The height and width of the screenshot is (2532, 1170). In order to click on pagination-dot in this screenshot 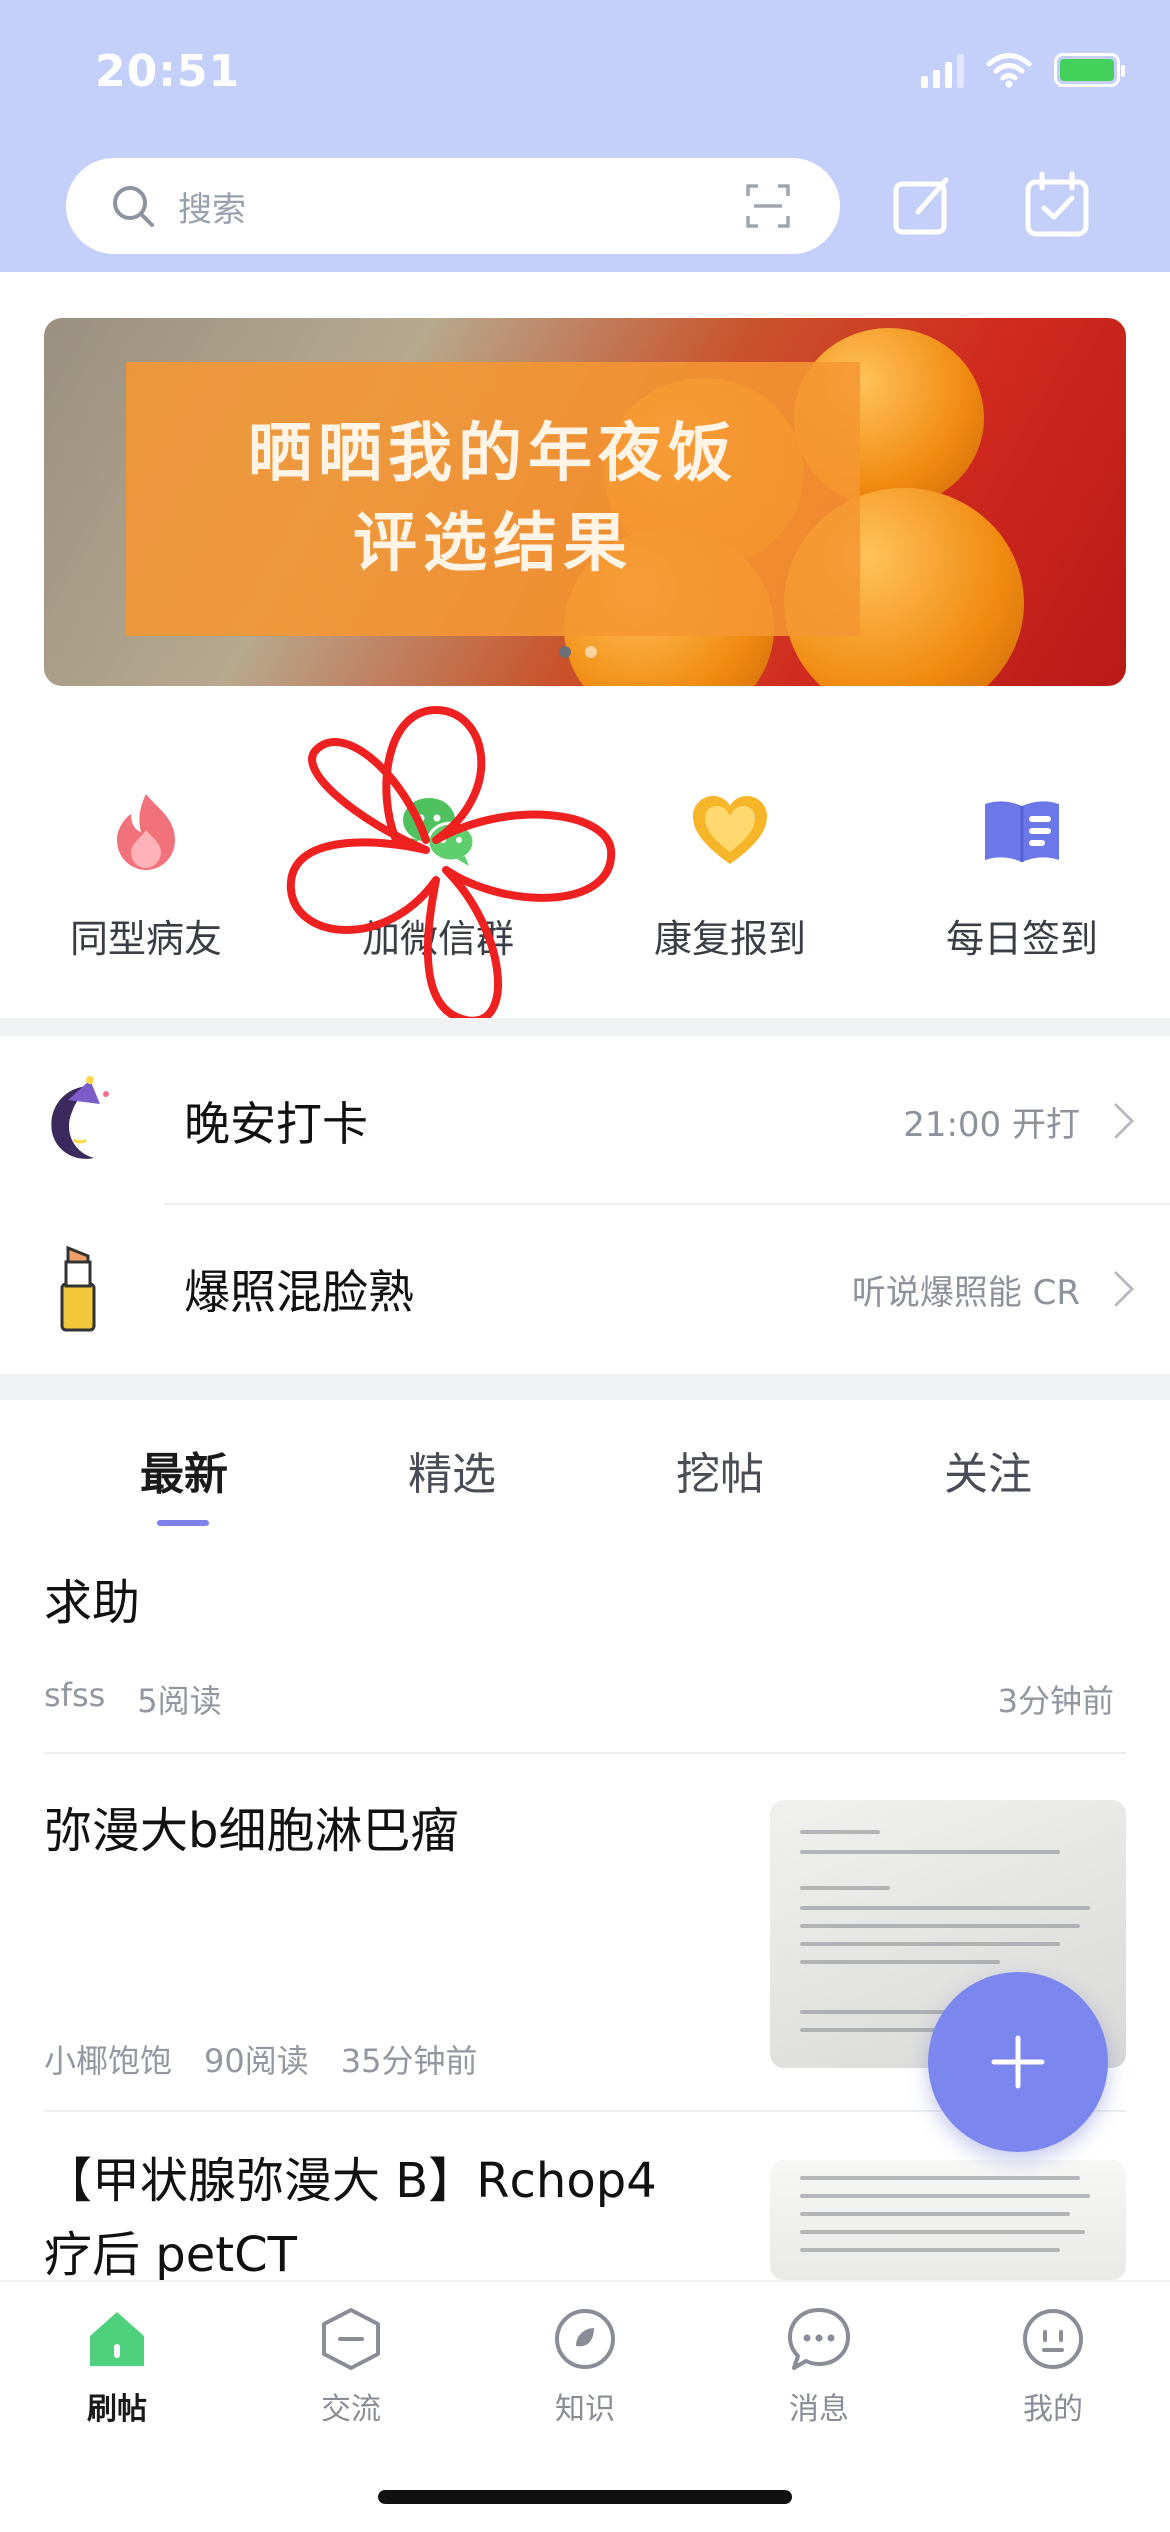, I will do `click(591, 652)`.